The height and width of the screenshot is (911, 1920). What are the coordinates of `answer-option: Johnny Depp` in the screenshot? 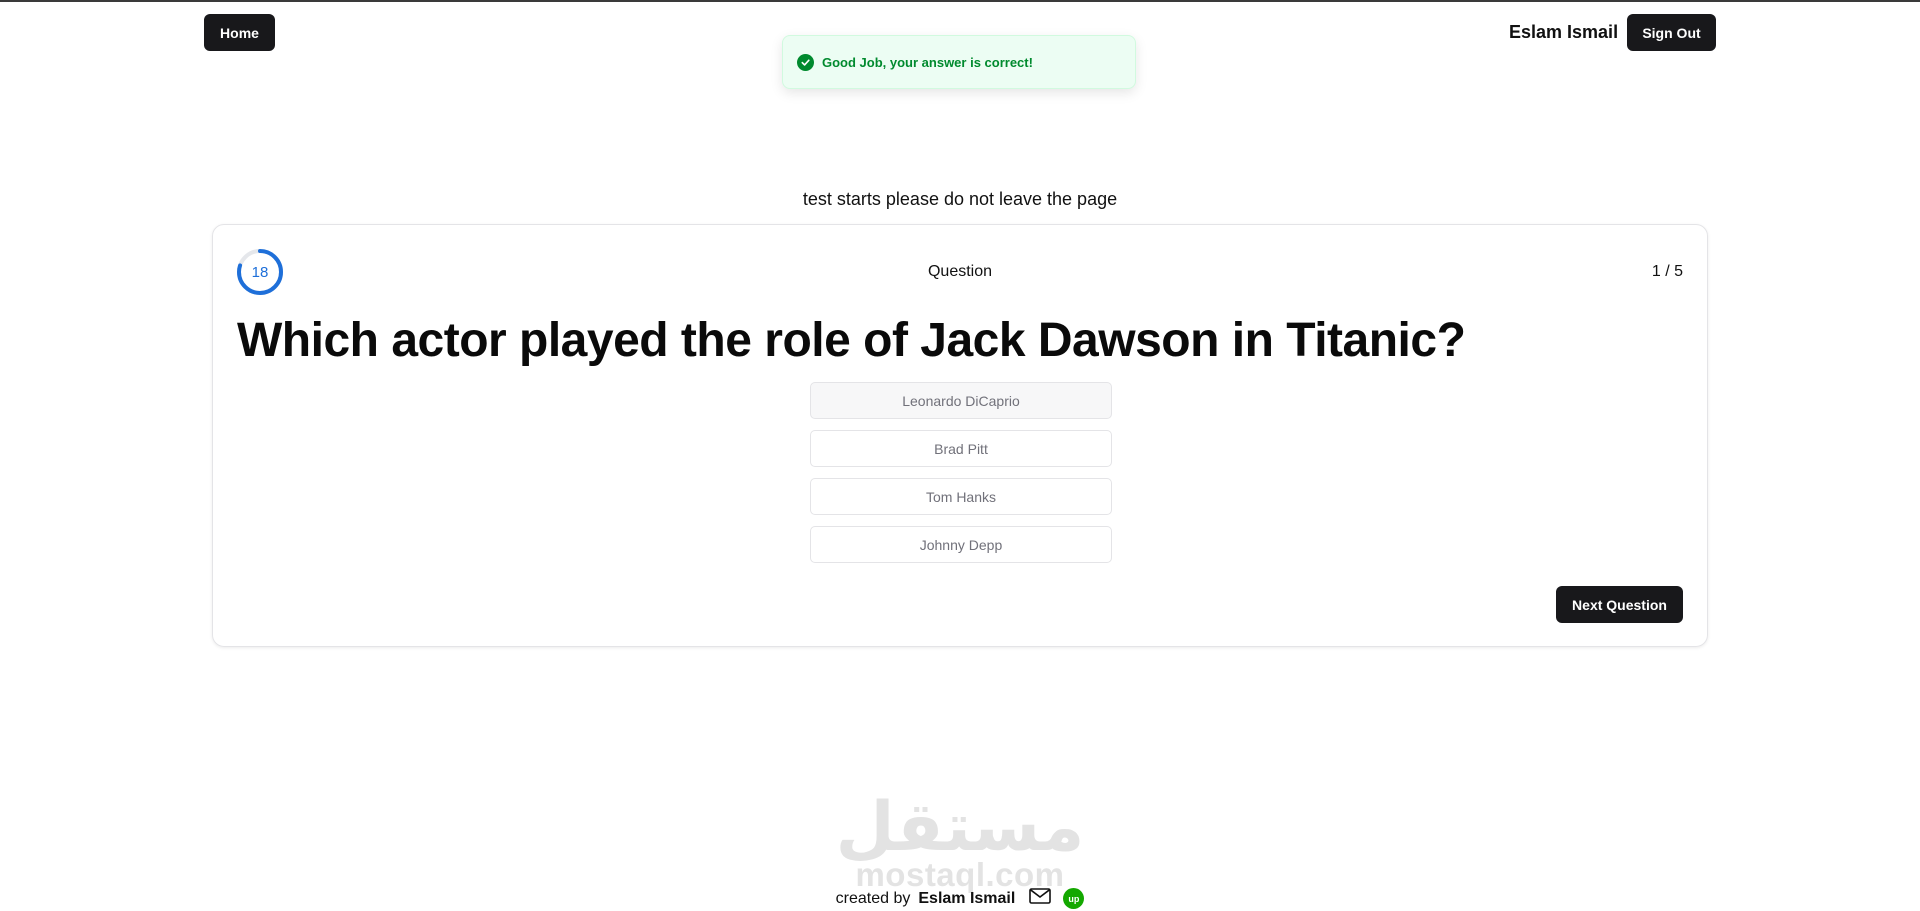 It's located at (961, 544).